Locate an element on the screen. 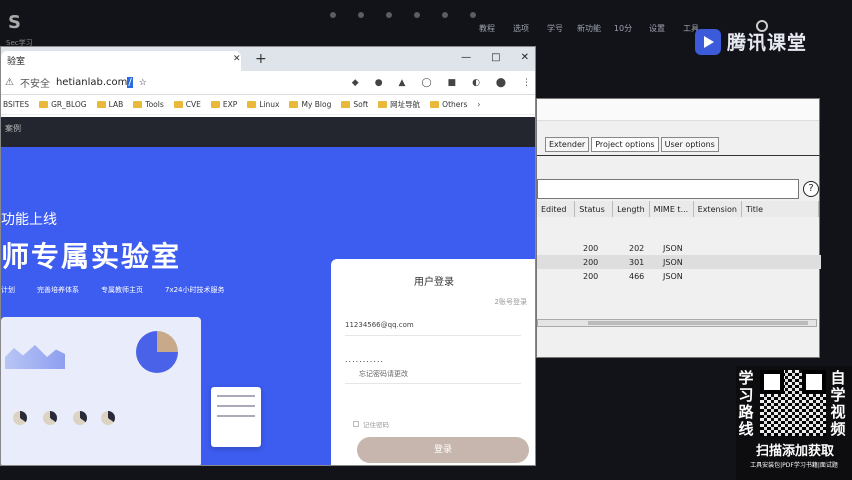 The width and height of the screenshot is (852, 480). close-tab-icon: ✕ is located at coordinates (237, 59).